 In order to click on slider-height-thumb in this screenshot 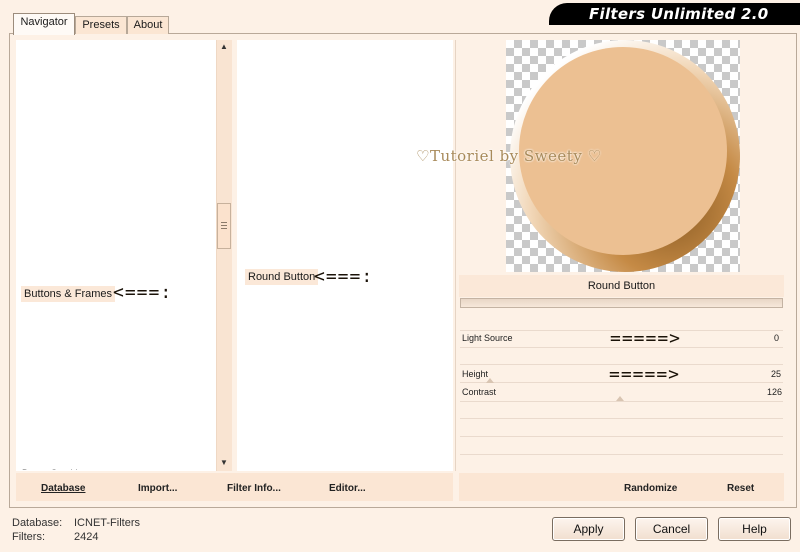, I will do `click(490, 380)`.